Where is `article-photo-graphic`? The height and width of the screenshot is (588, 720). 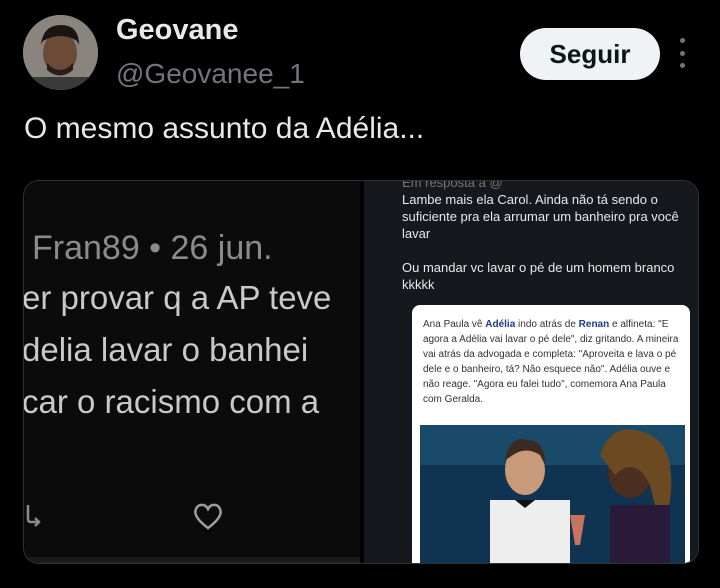
article-photo-graphic is located at coordinates (552, 494).